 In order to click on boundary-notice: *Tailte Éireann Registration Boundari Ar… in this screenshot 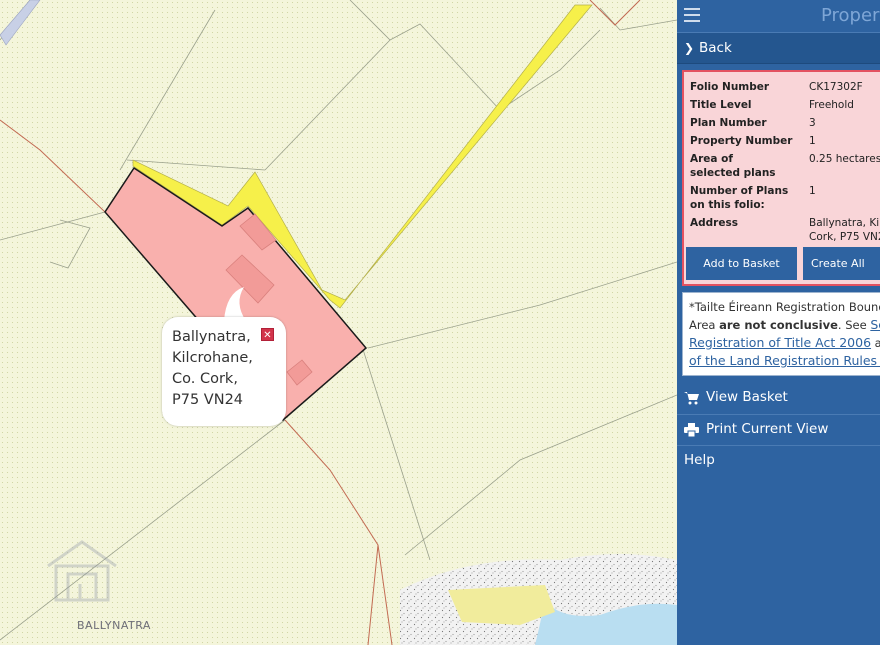, I will do `click(781, 334)`.